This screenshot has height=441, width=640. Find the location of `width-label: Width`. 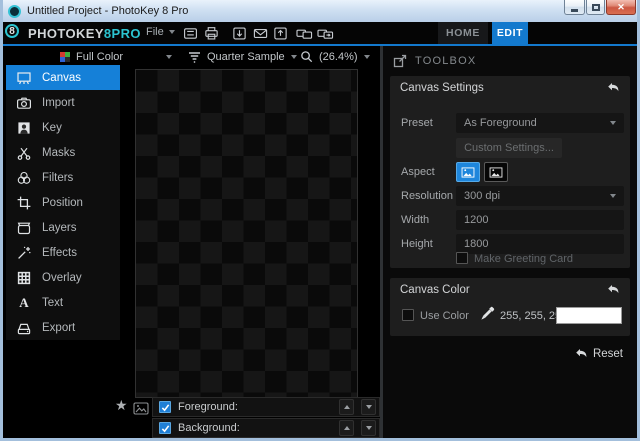

width-label: Width is located at coordinates (415, 220).